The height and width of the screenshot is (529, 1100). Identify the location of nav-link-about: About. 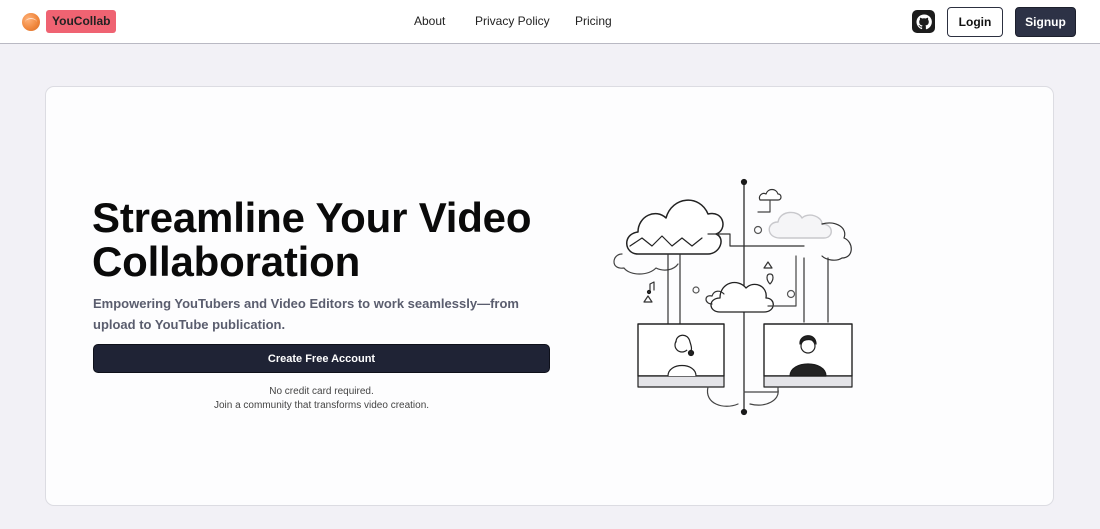
(429, 21).